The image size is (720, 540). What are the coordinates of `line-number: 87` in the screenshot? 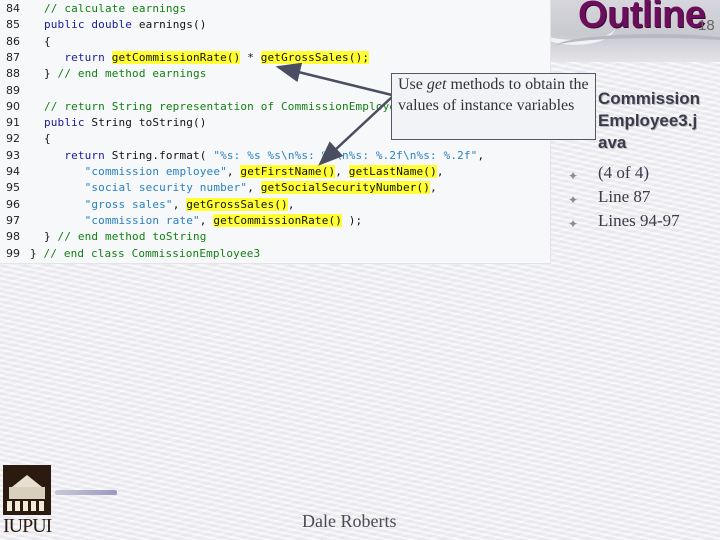 It's located at (13, 57).